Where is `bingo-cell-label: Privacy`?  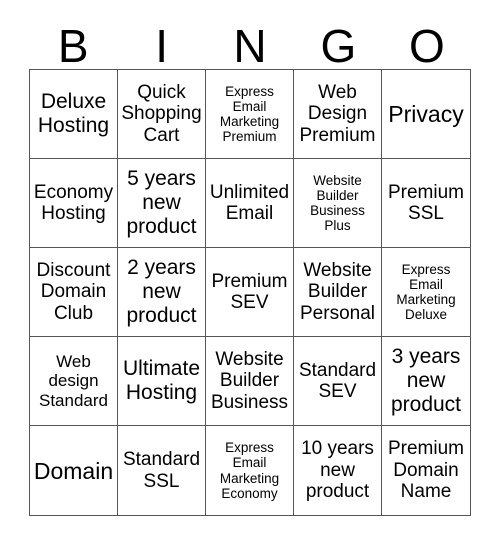
bingo-cell-label: Privacy is located at coordinates (426, 114).